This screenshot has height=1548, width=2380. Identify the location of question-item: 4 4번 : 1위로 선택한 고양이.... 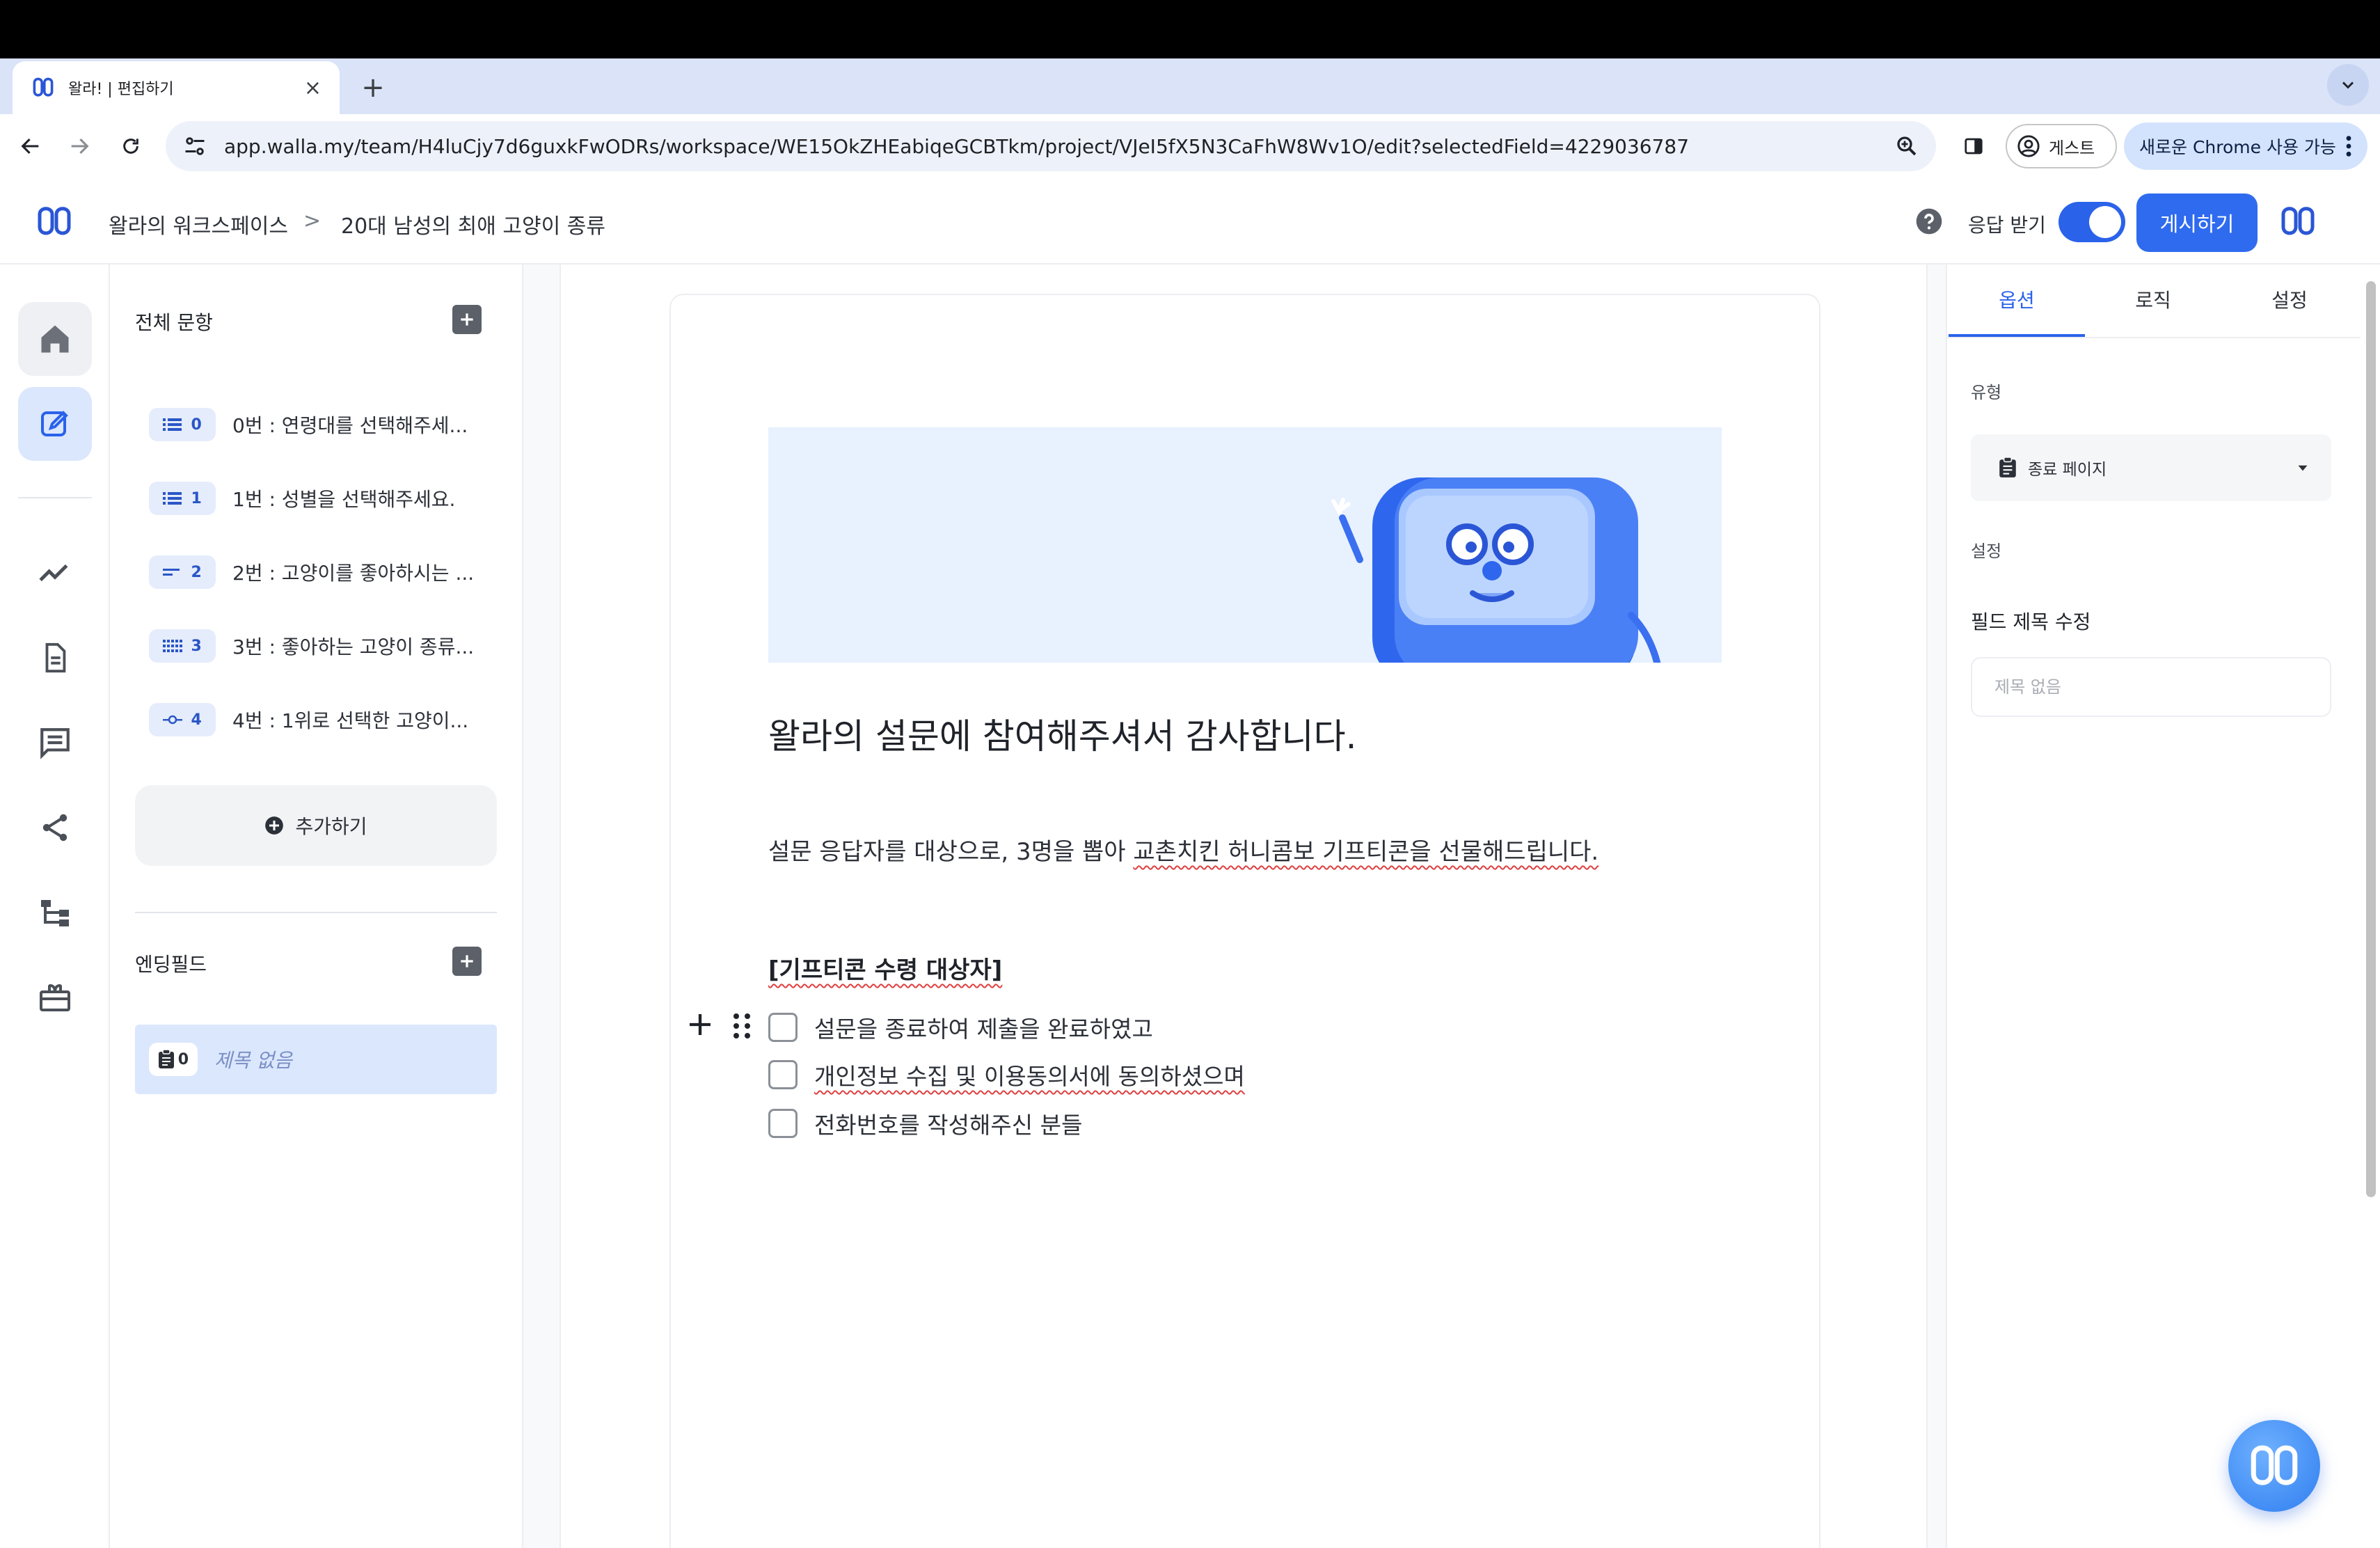
(316, 720).